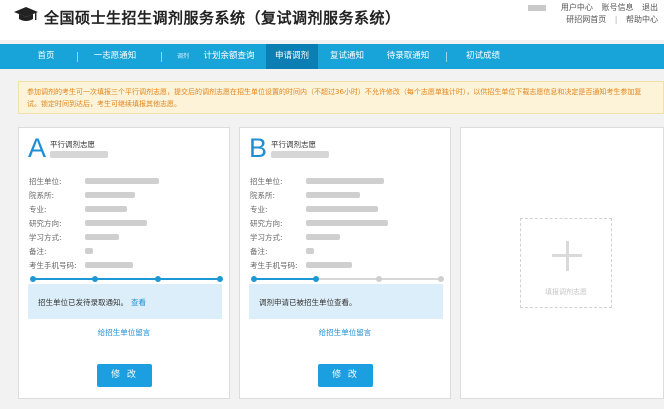  I want to click on nav-initial-score: 初试成绩, so click(483, 56).